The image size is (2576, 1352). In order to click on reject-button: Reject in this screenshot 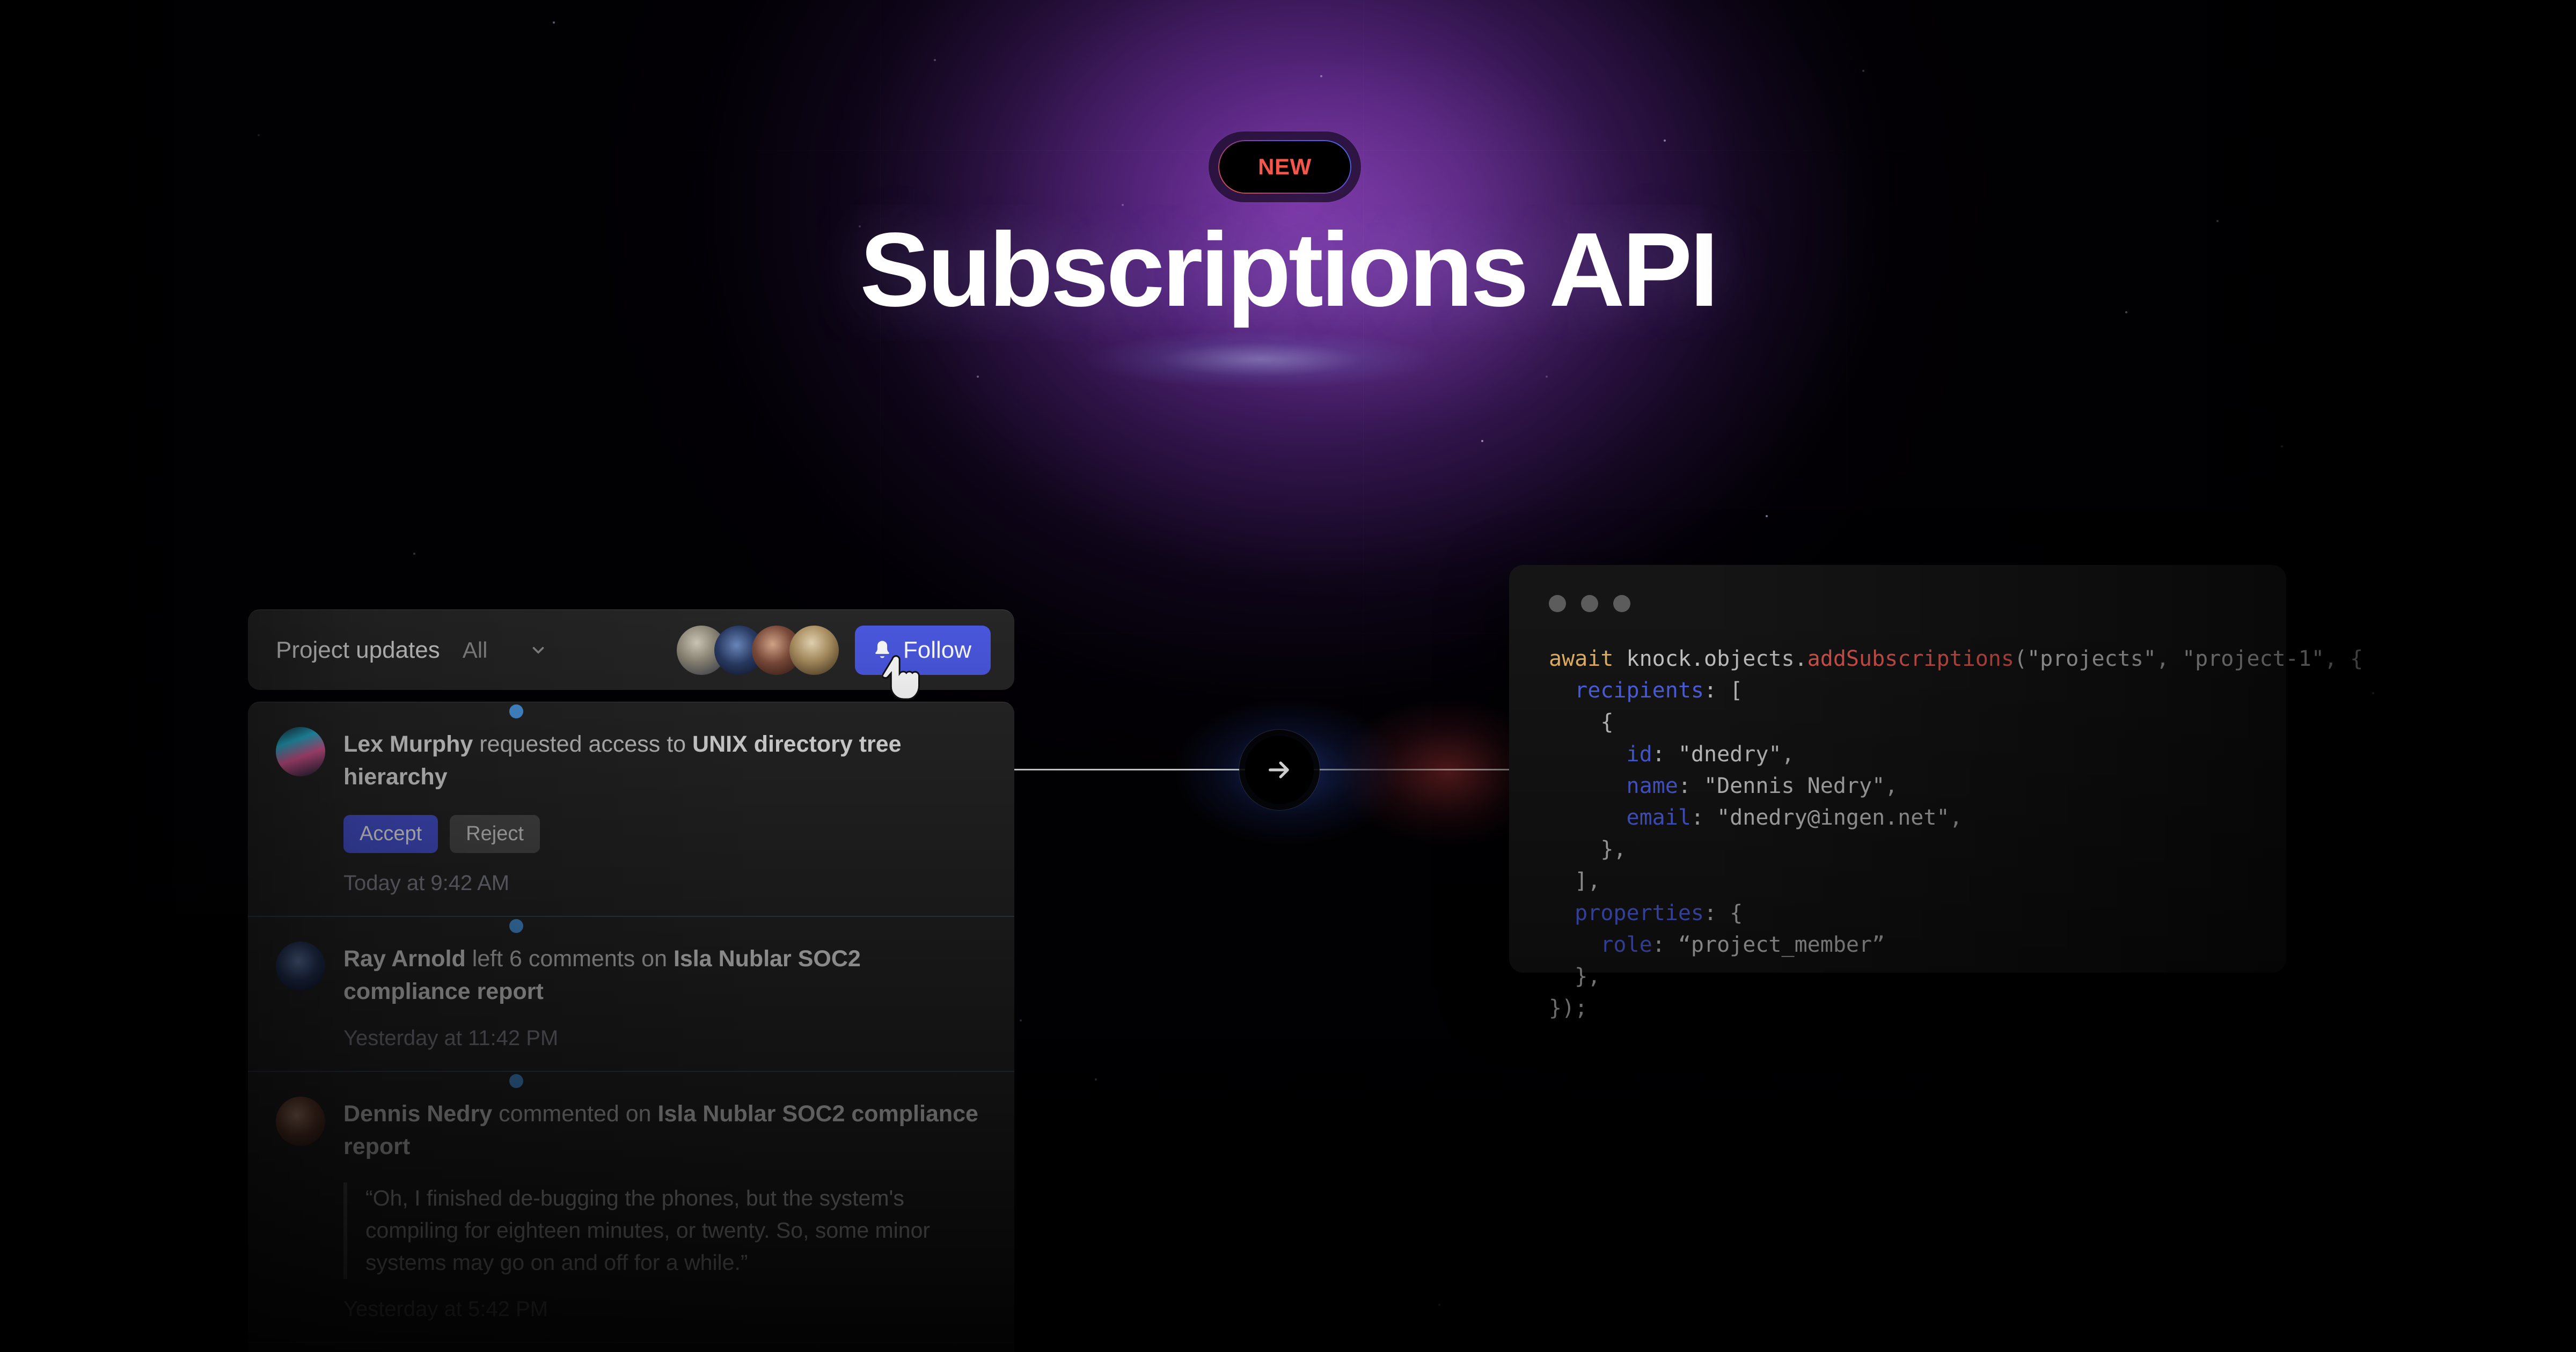, I will do `click(495, 834)`.